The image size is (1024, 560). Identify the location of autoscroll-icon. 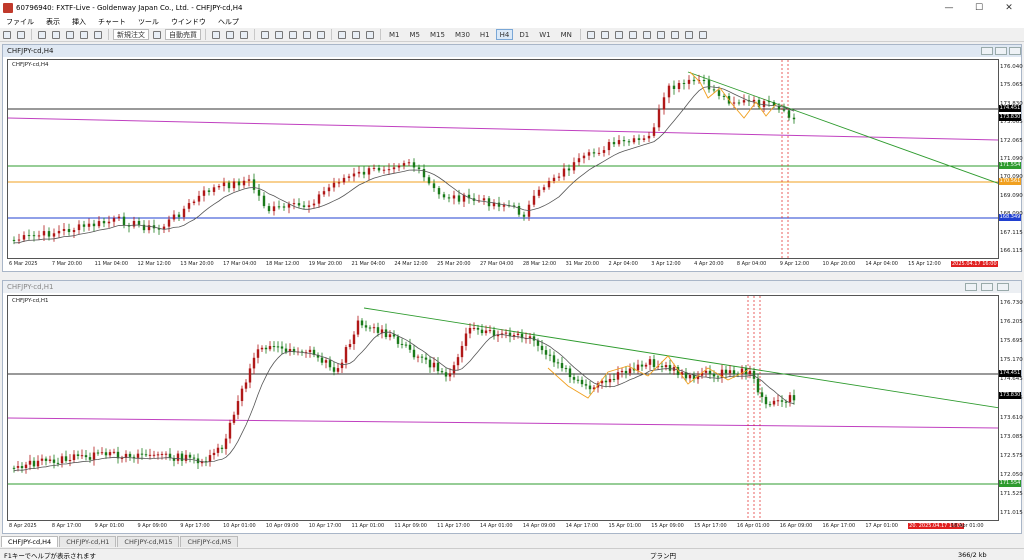
(307, 34).